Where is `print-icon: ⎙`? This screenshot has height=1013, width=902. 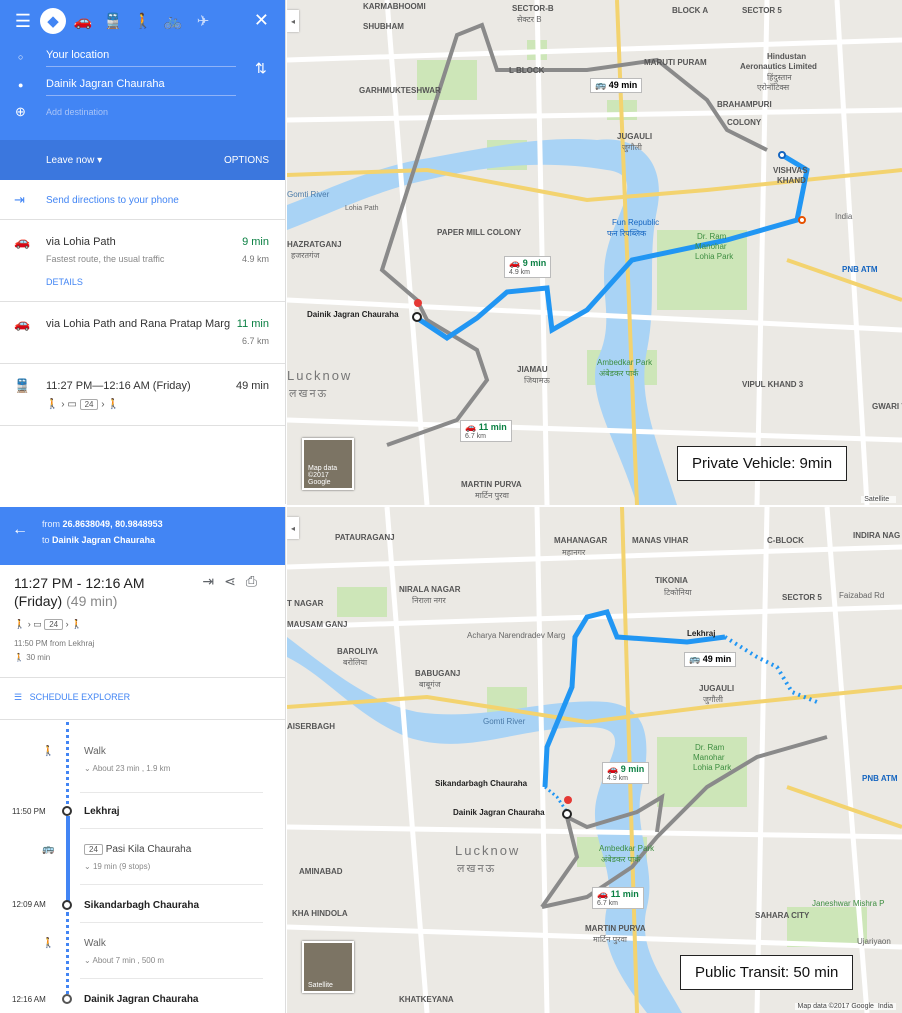 print-icon: ⎙ is located at coordinates (256, 581).